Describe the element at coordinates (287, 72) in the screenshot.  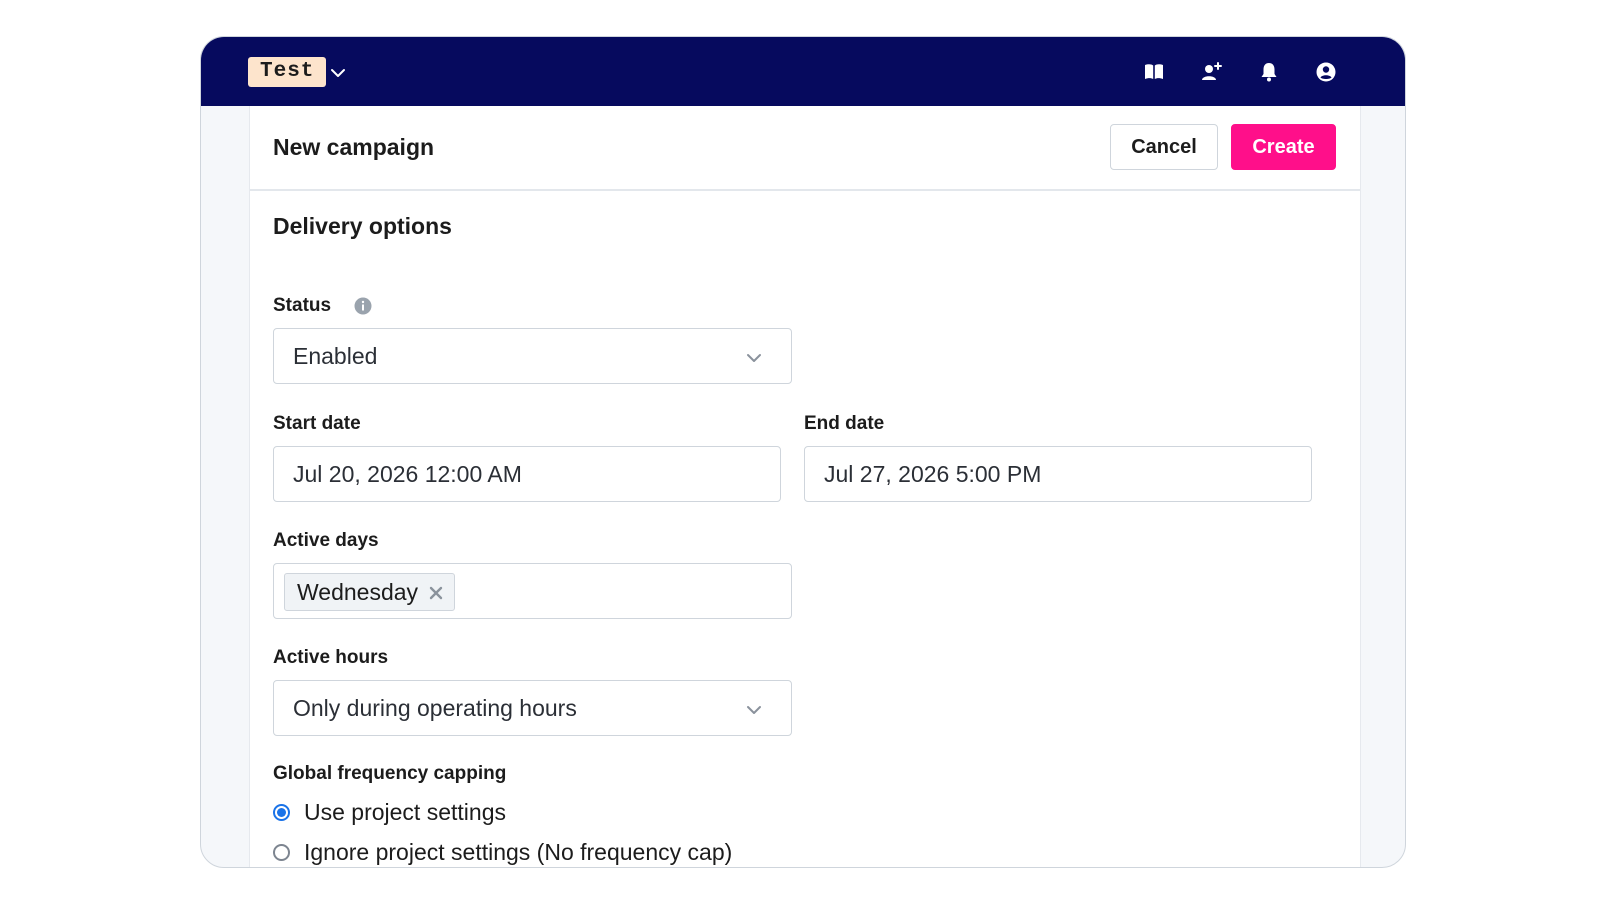
I see `environment-badge: Test` at that location.